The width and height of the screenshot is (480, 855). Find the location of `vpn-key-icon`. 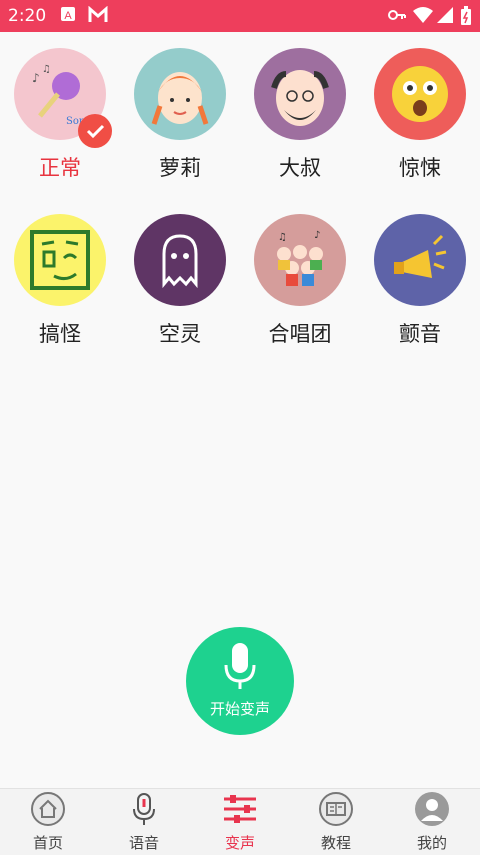

vpn-key-icon is located at coordinates (397, 17).